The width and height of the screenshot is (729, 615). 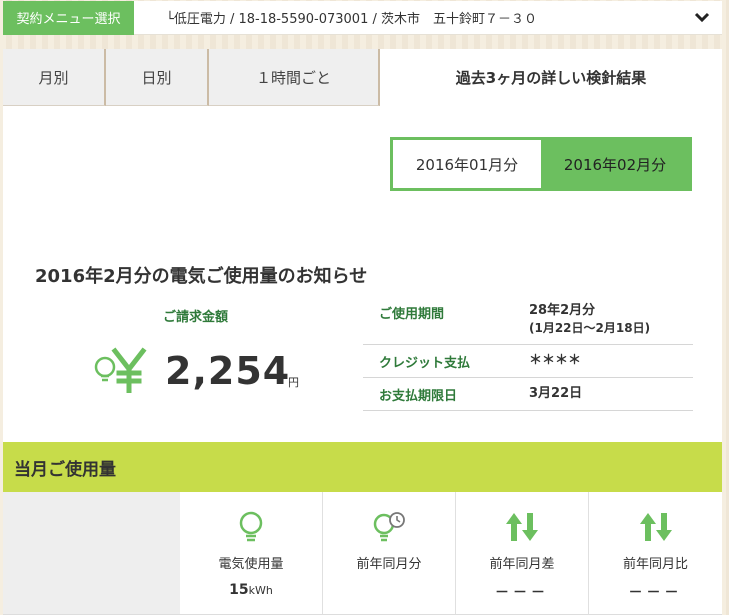 I want to click on usage-cell-diff: 前年同月差 －－－, so click(x=522, y=553).